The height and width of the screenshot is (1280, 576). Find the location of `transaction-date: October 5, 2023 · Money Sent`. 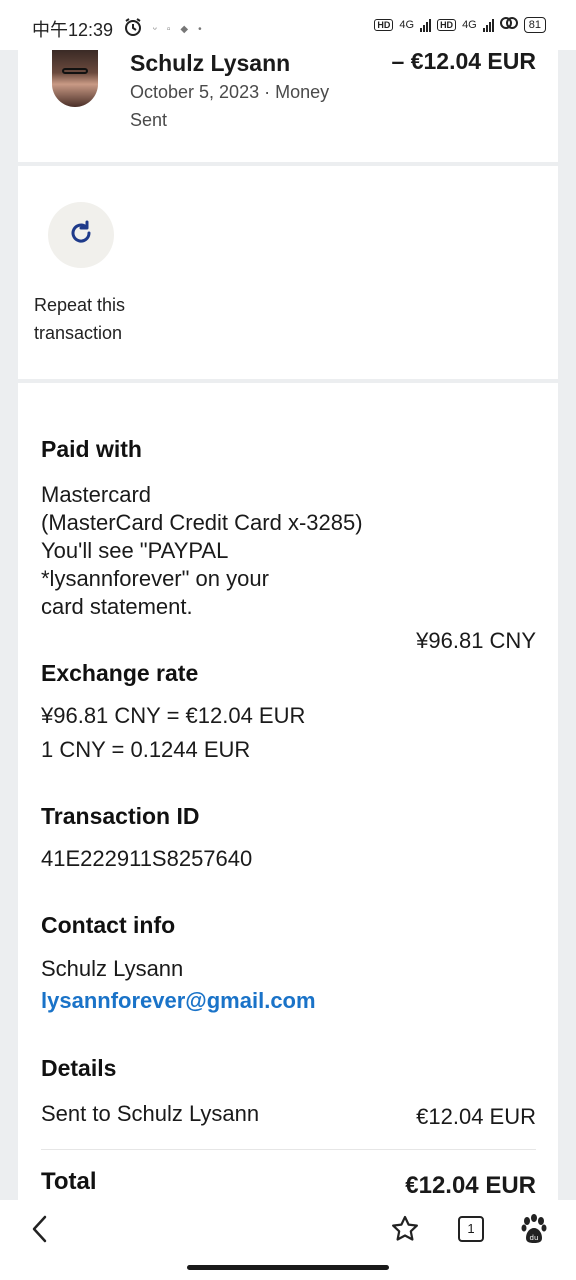

transaction-date: October 5, 2023 · Money Sent is located at coordinates (230, 106).